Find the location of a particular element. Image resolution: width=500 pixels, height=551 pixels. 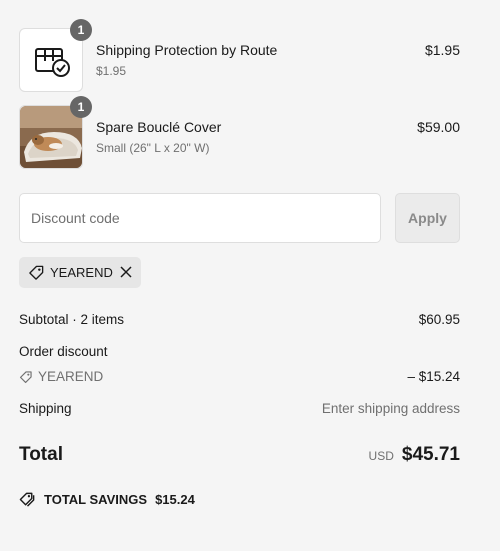

shipping-label: Shipping is located at coordinates (45, 408).